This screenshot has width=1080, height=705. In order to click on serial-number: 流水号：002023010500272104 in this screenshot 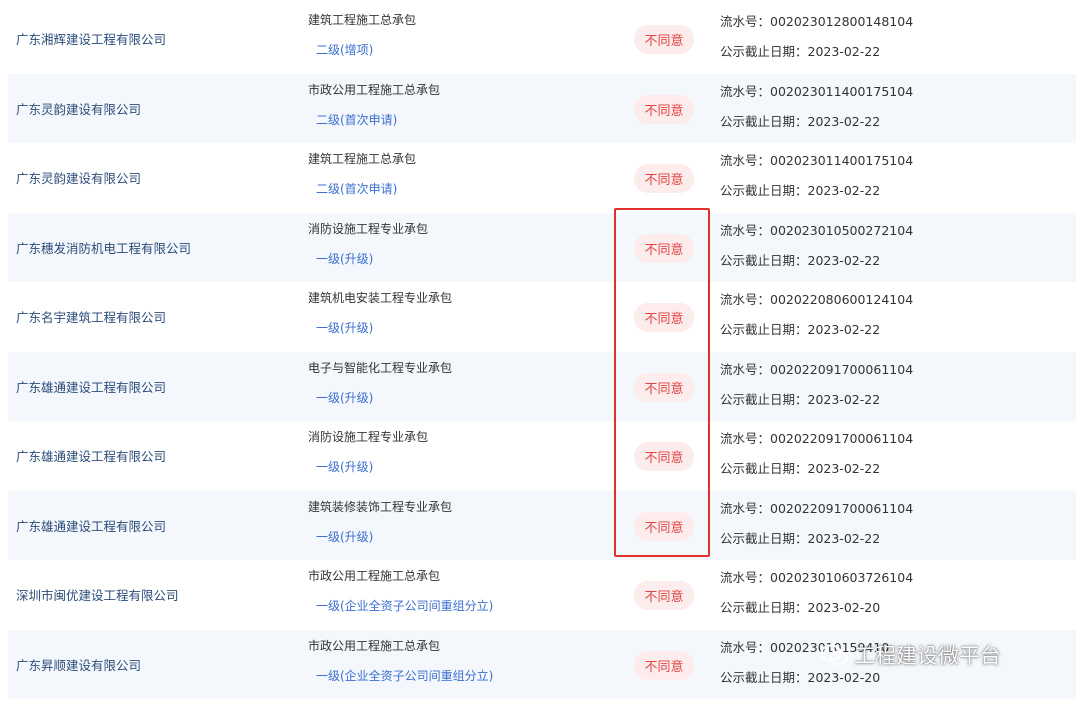, I will do `click(817, 230)`.